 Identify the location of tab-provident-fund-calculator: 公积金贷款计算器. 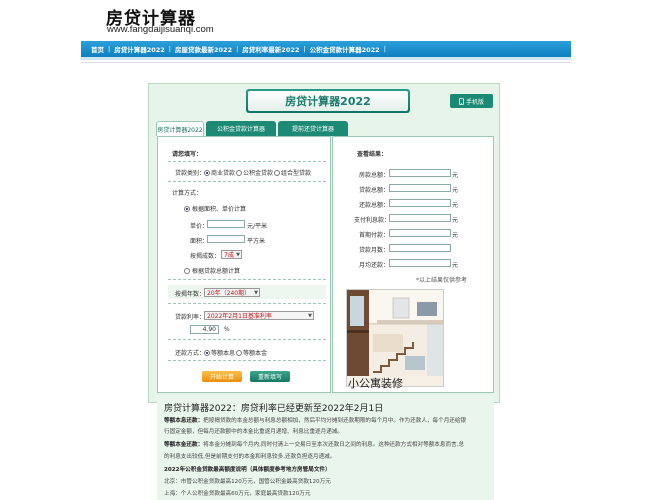
(241, 128).